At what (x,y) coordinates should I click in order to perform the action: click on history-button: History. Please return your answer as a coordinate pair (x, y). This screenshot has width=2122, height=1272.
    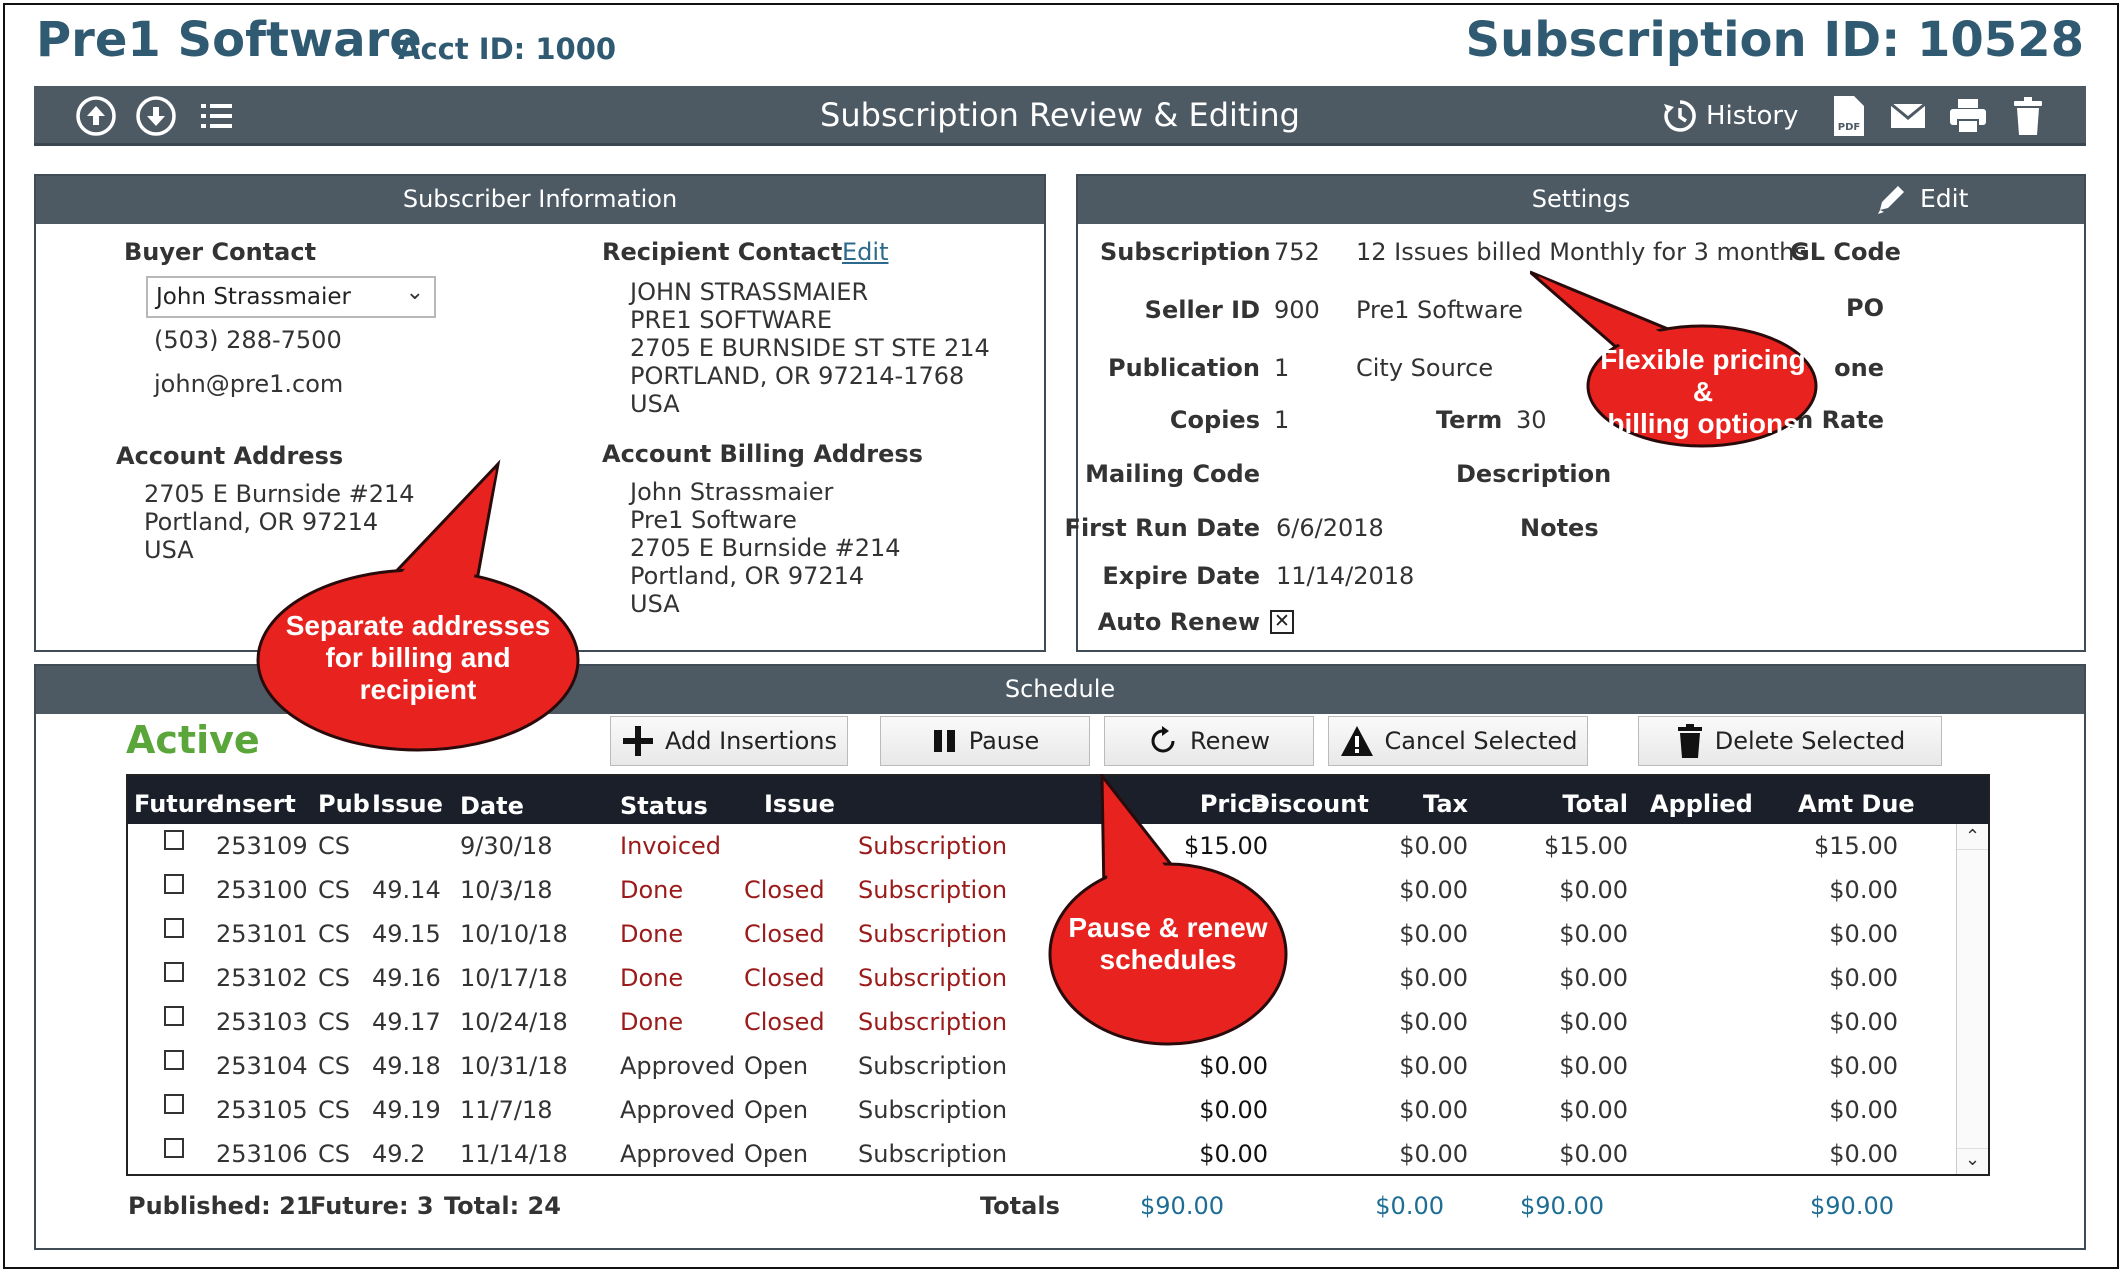
    Looking at the image, I should click on (1730, 116).